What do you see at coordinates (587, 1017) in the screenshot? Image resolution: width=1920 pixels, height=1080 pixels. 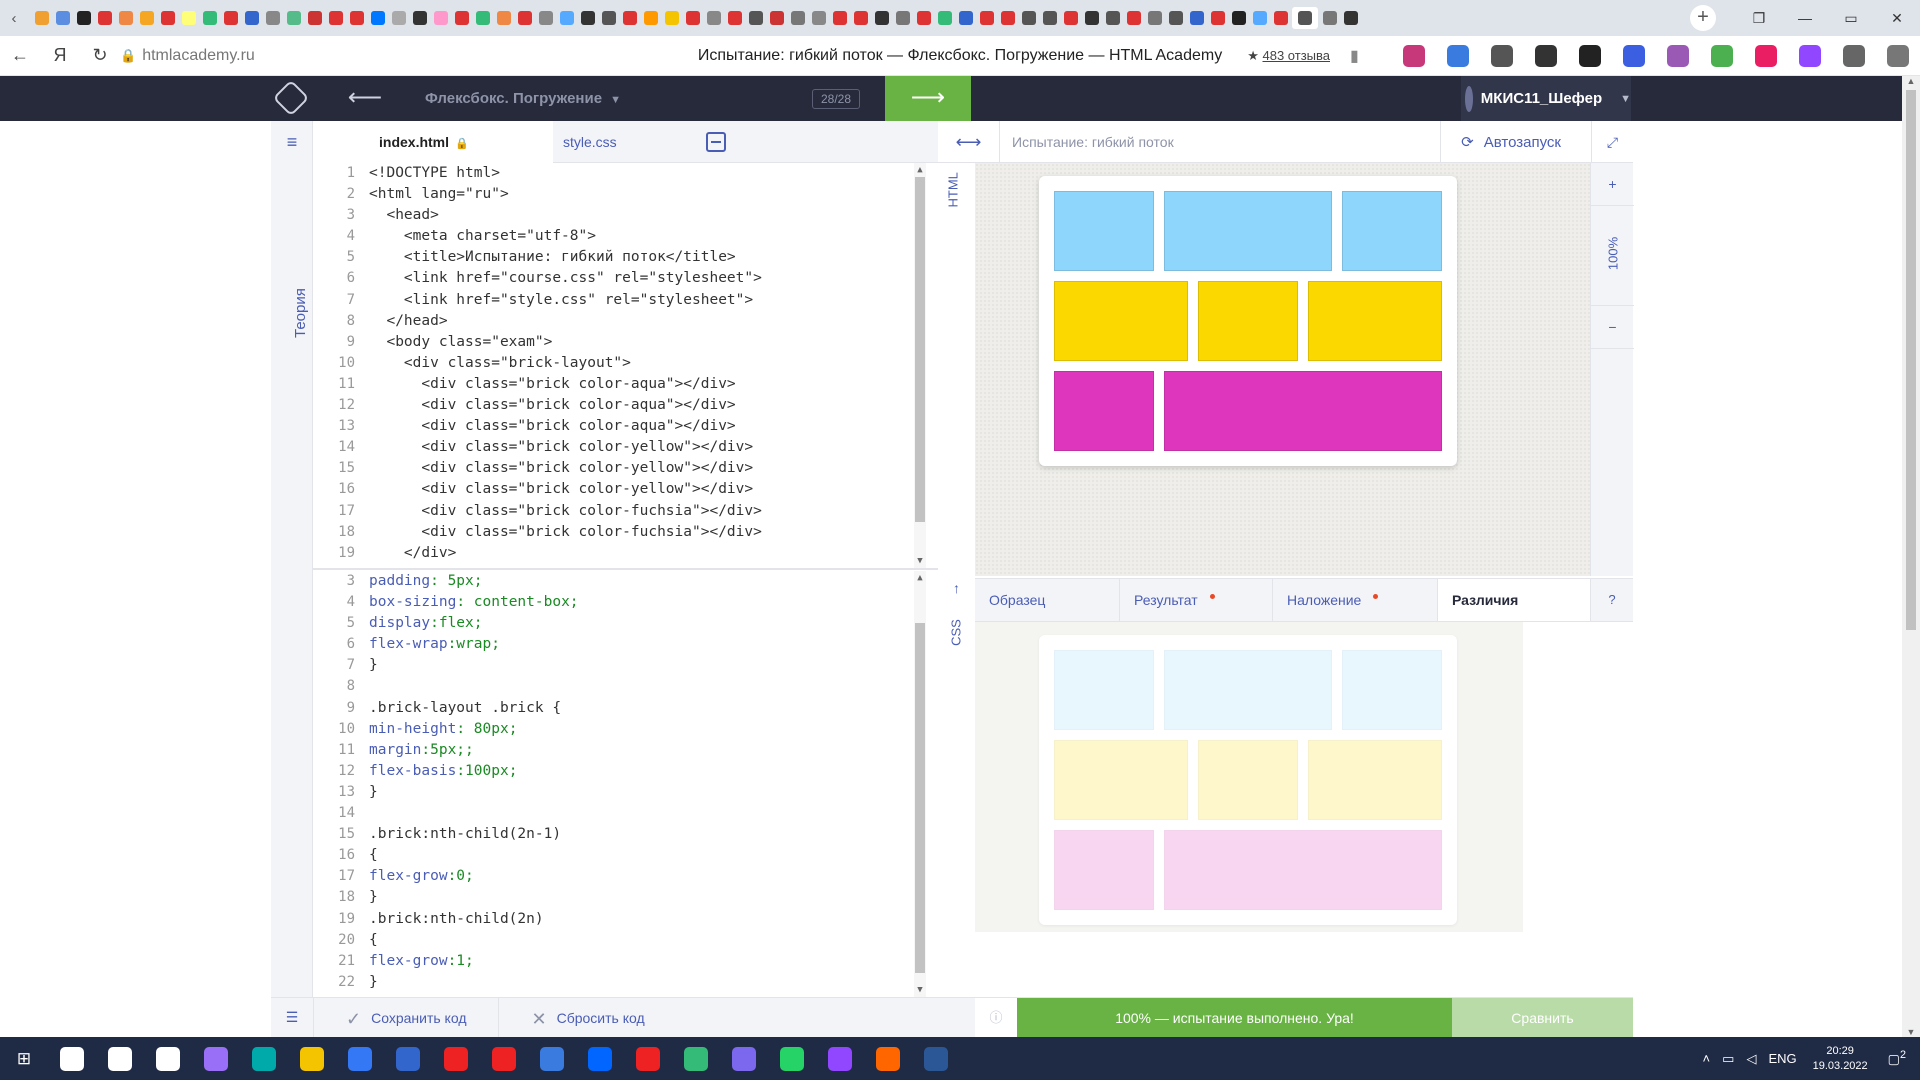 I see `reset-code-button: ✕ Сбросить код` at bounding box center [587, 1017].